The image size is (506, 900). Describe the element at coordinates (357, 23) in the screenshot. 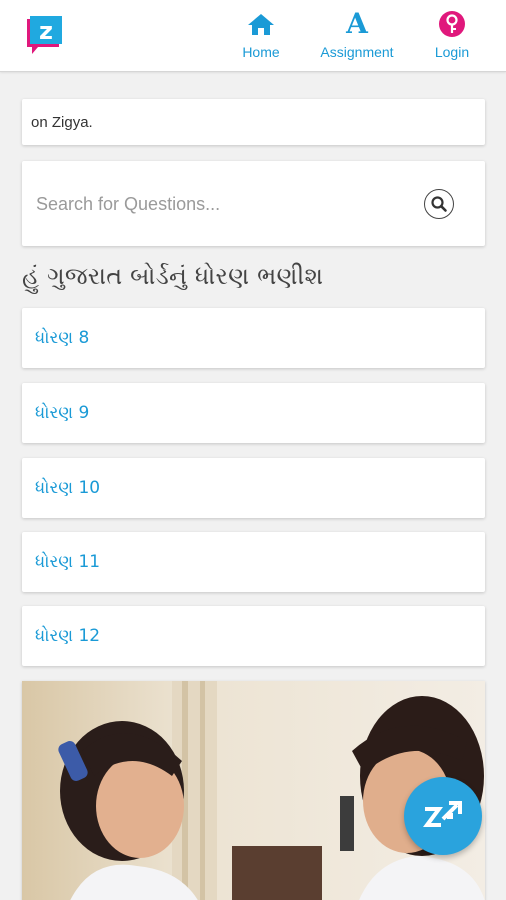

I see `assignment-icon: A` at that location.